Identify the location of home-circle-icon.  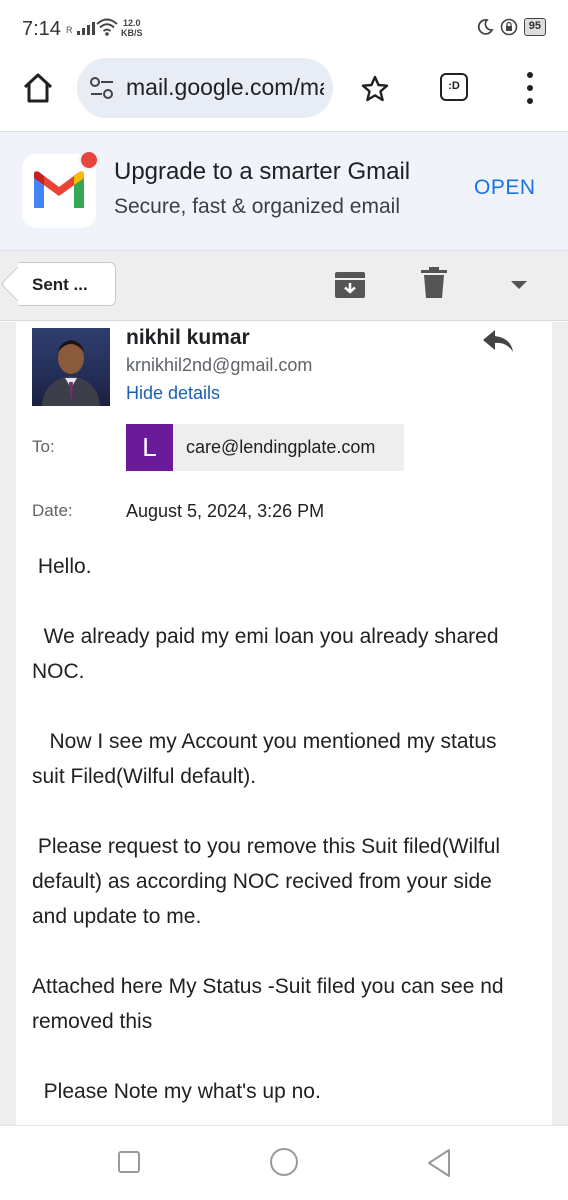
(284, 1162).